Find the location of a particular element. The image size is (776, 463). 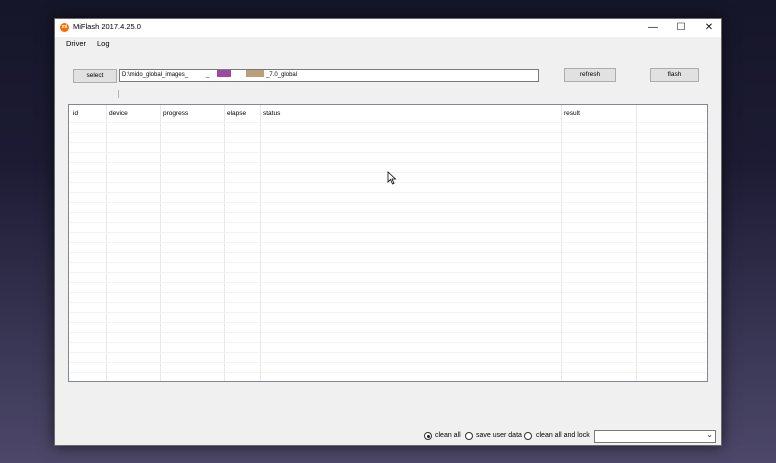

path-suffix-text: _7.0_global is located at coordinates (282, 75).